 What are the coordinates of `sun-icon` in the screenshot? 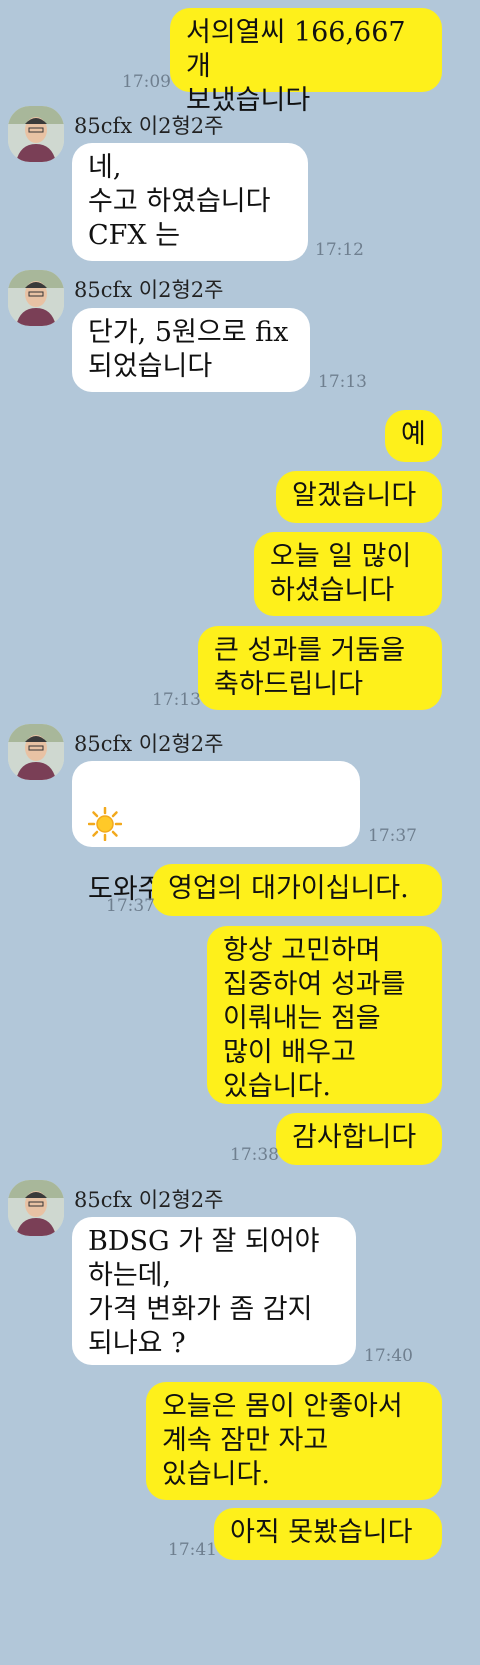 It's located at (105, 824).